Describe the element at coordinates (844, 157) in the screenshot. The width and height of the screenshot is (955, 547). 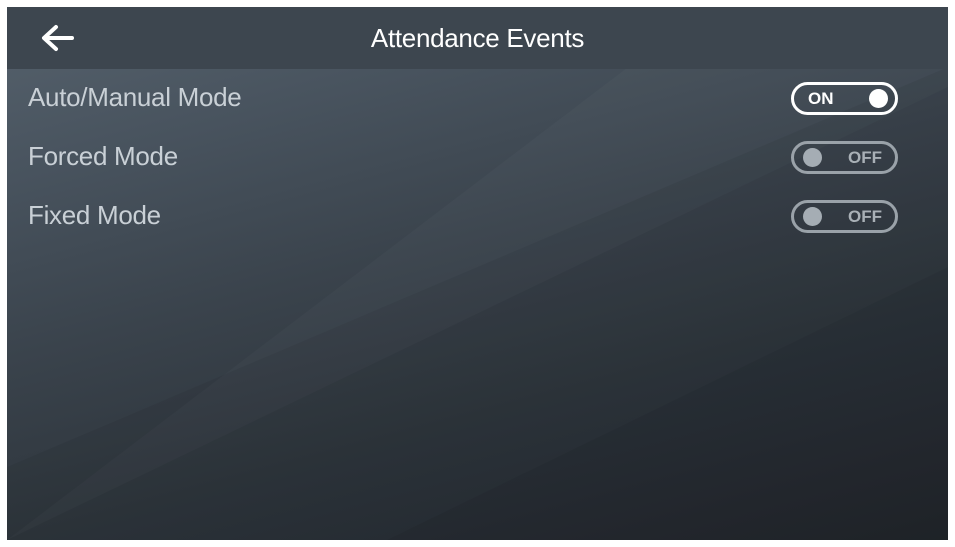
I see `forced-mode-toggle: OFF` at that location.